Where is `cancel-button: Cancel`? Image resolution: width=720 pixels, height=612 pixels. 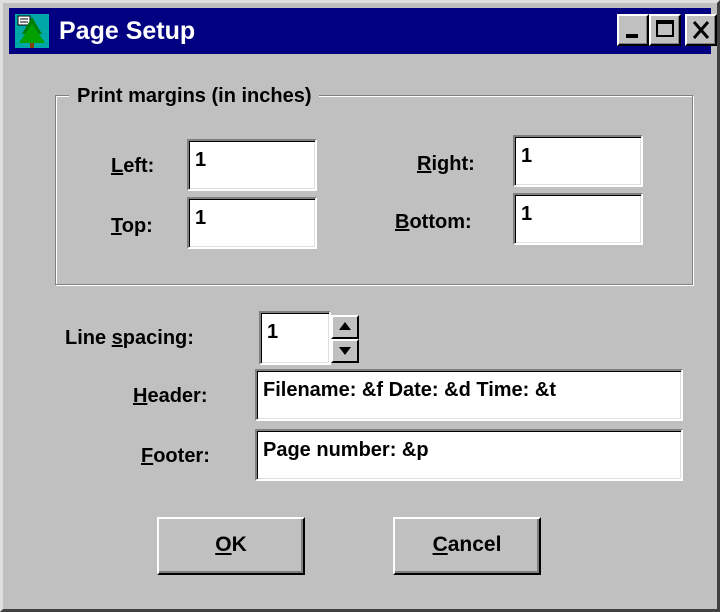 cancel-button: Cancel is located at coordinates (467, 546).